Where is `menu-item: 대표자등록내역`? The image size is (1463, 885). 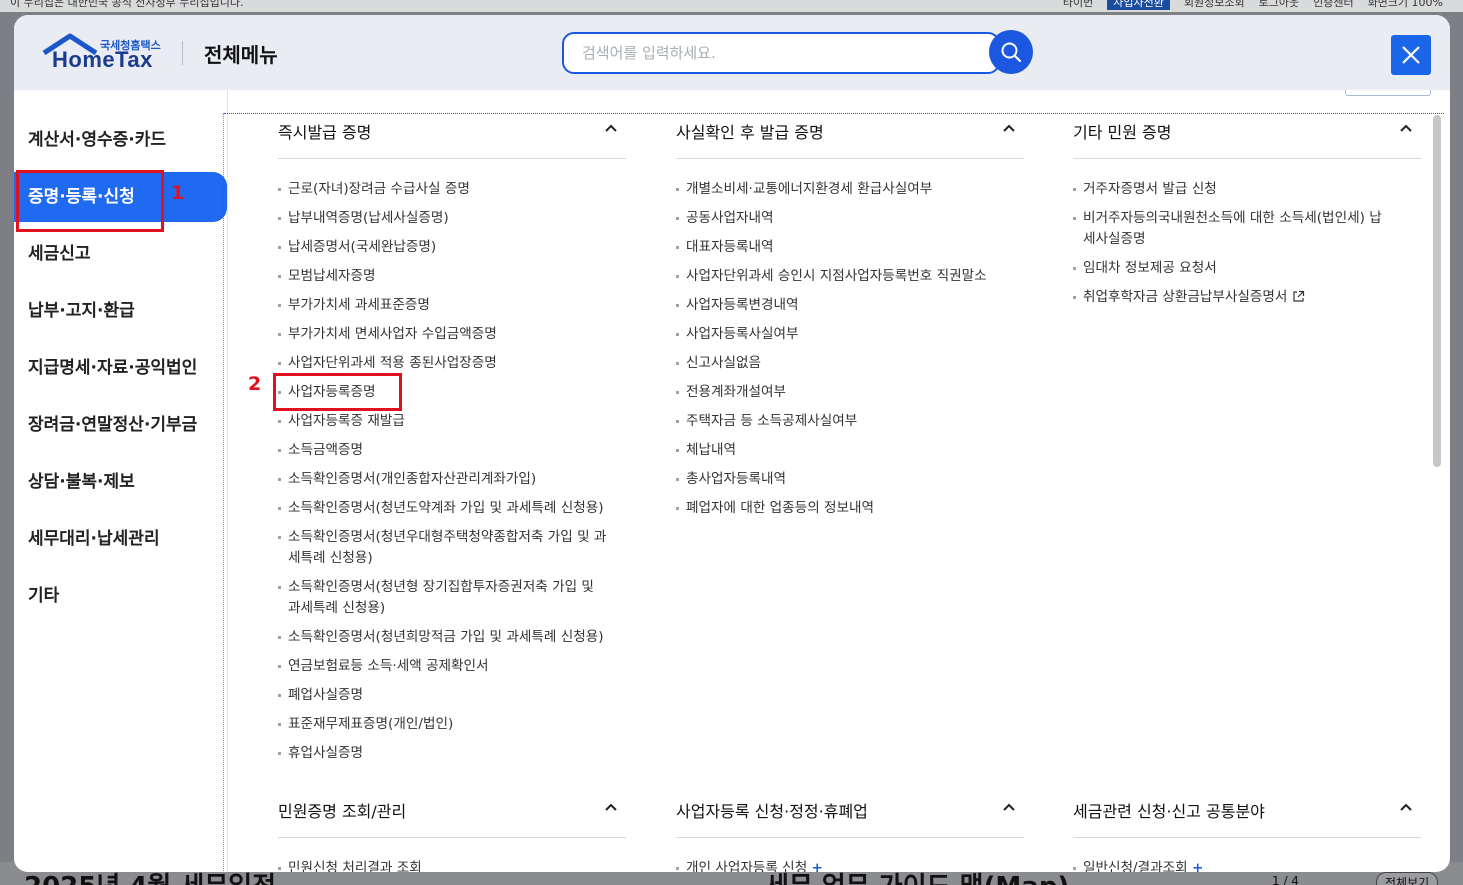
menu-item: 대표자등록내역 is located at coordinates (850, 247).